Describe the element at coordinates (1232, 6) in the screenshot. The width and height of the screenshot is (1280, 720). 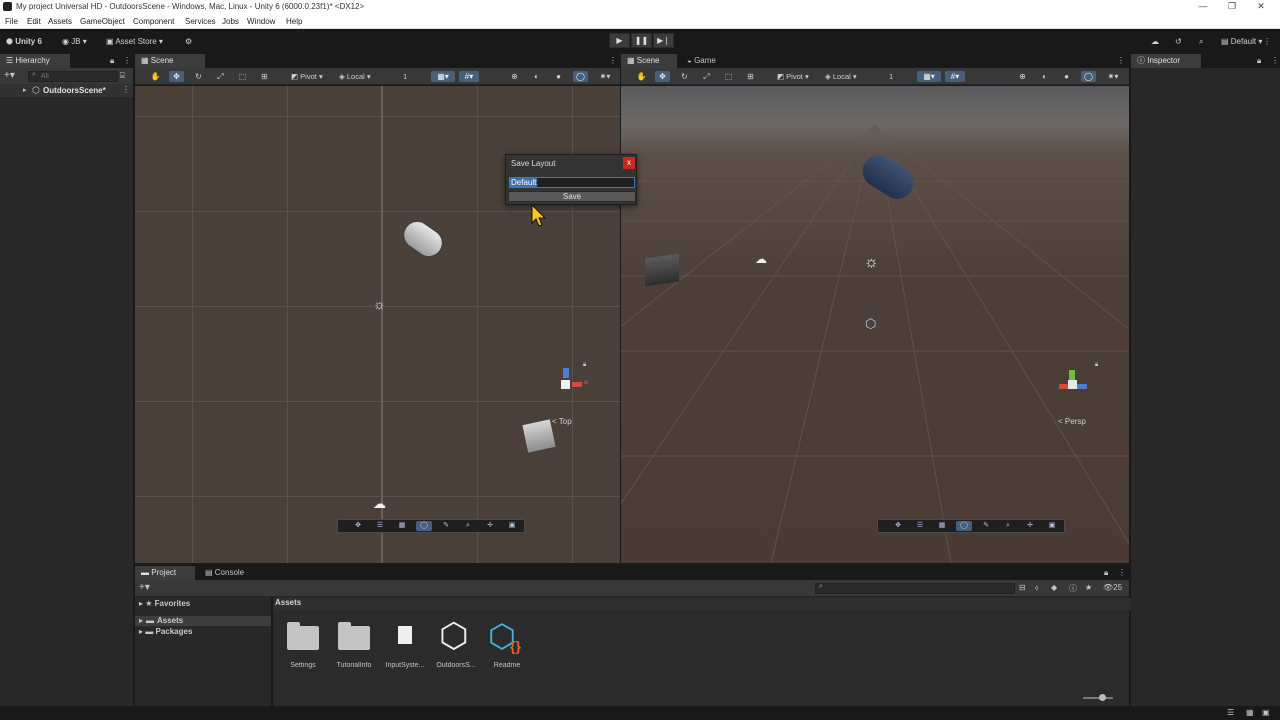
I see `maximize-button: ❐` at that location.